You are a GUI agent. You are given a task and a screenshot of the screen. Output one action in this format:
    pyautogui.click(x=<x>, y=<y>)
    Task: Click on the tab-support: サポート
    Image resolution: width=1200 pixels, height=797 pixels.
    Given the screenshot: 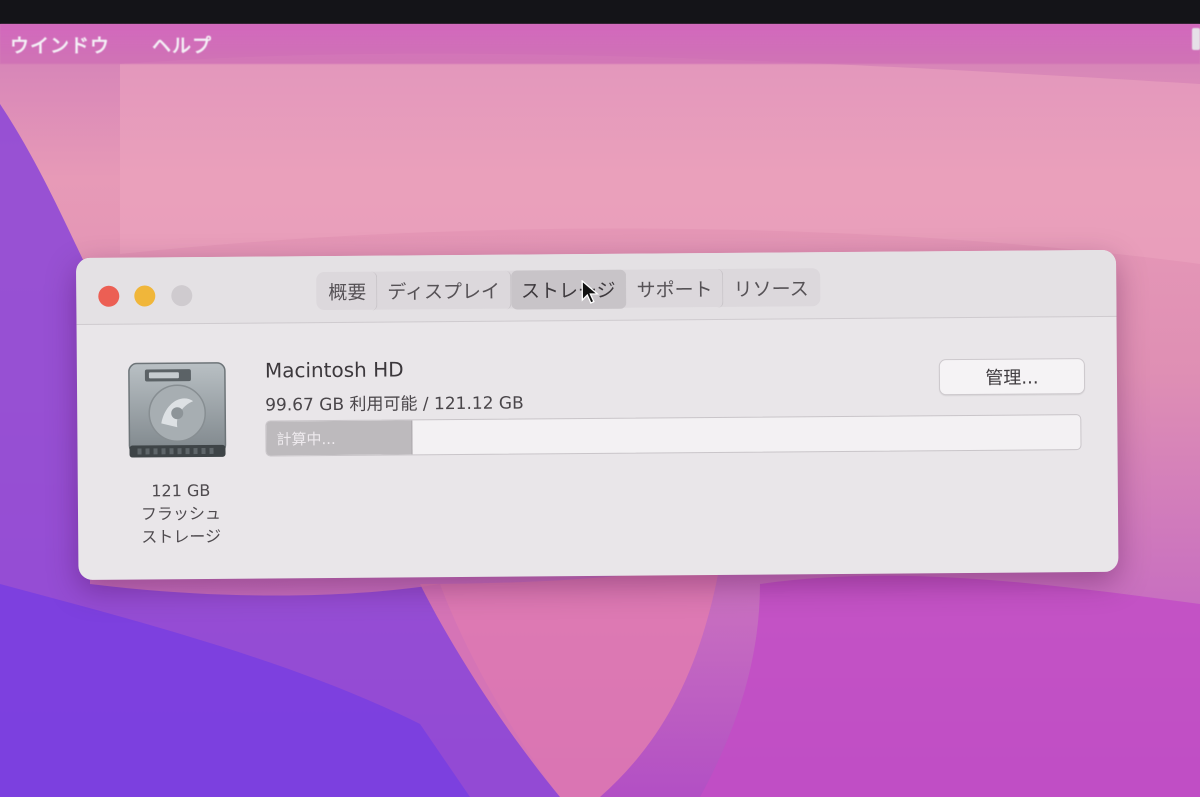 What is the action you would take?
    pyautogui.click(x=675, y=288)
    